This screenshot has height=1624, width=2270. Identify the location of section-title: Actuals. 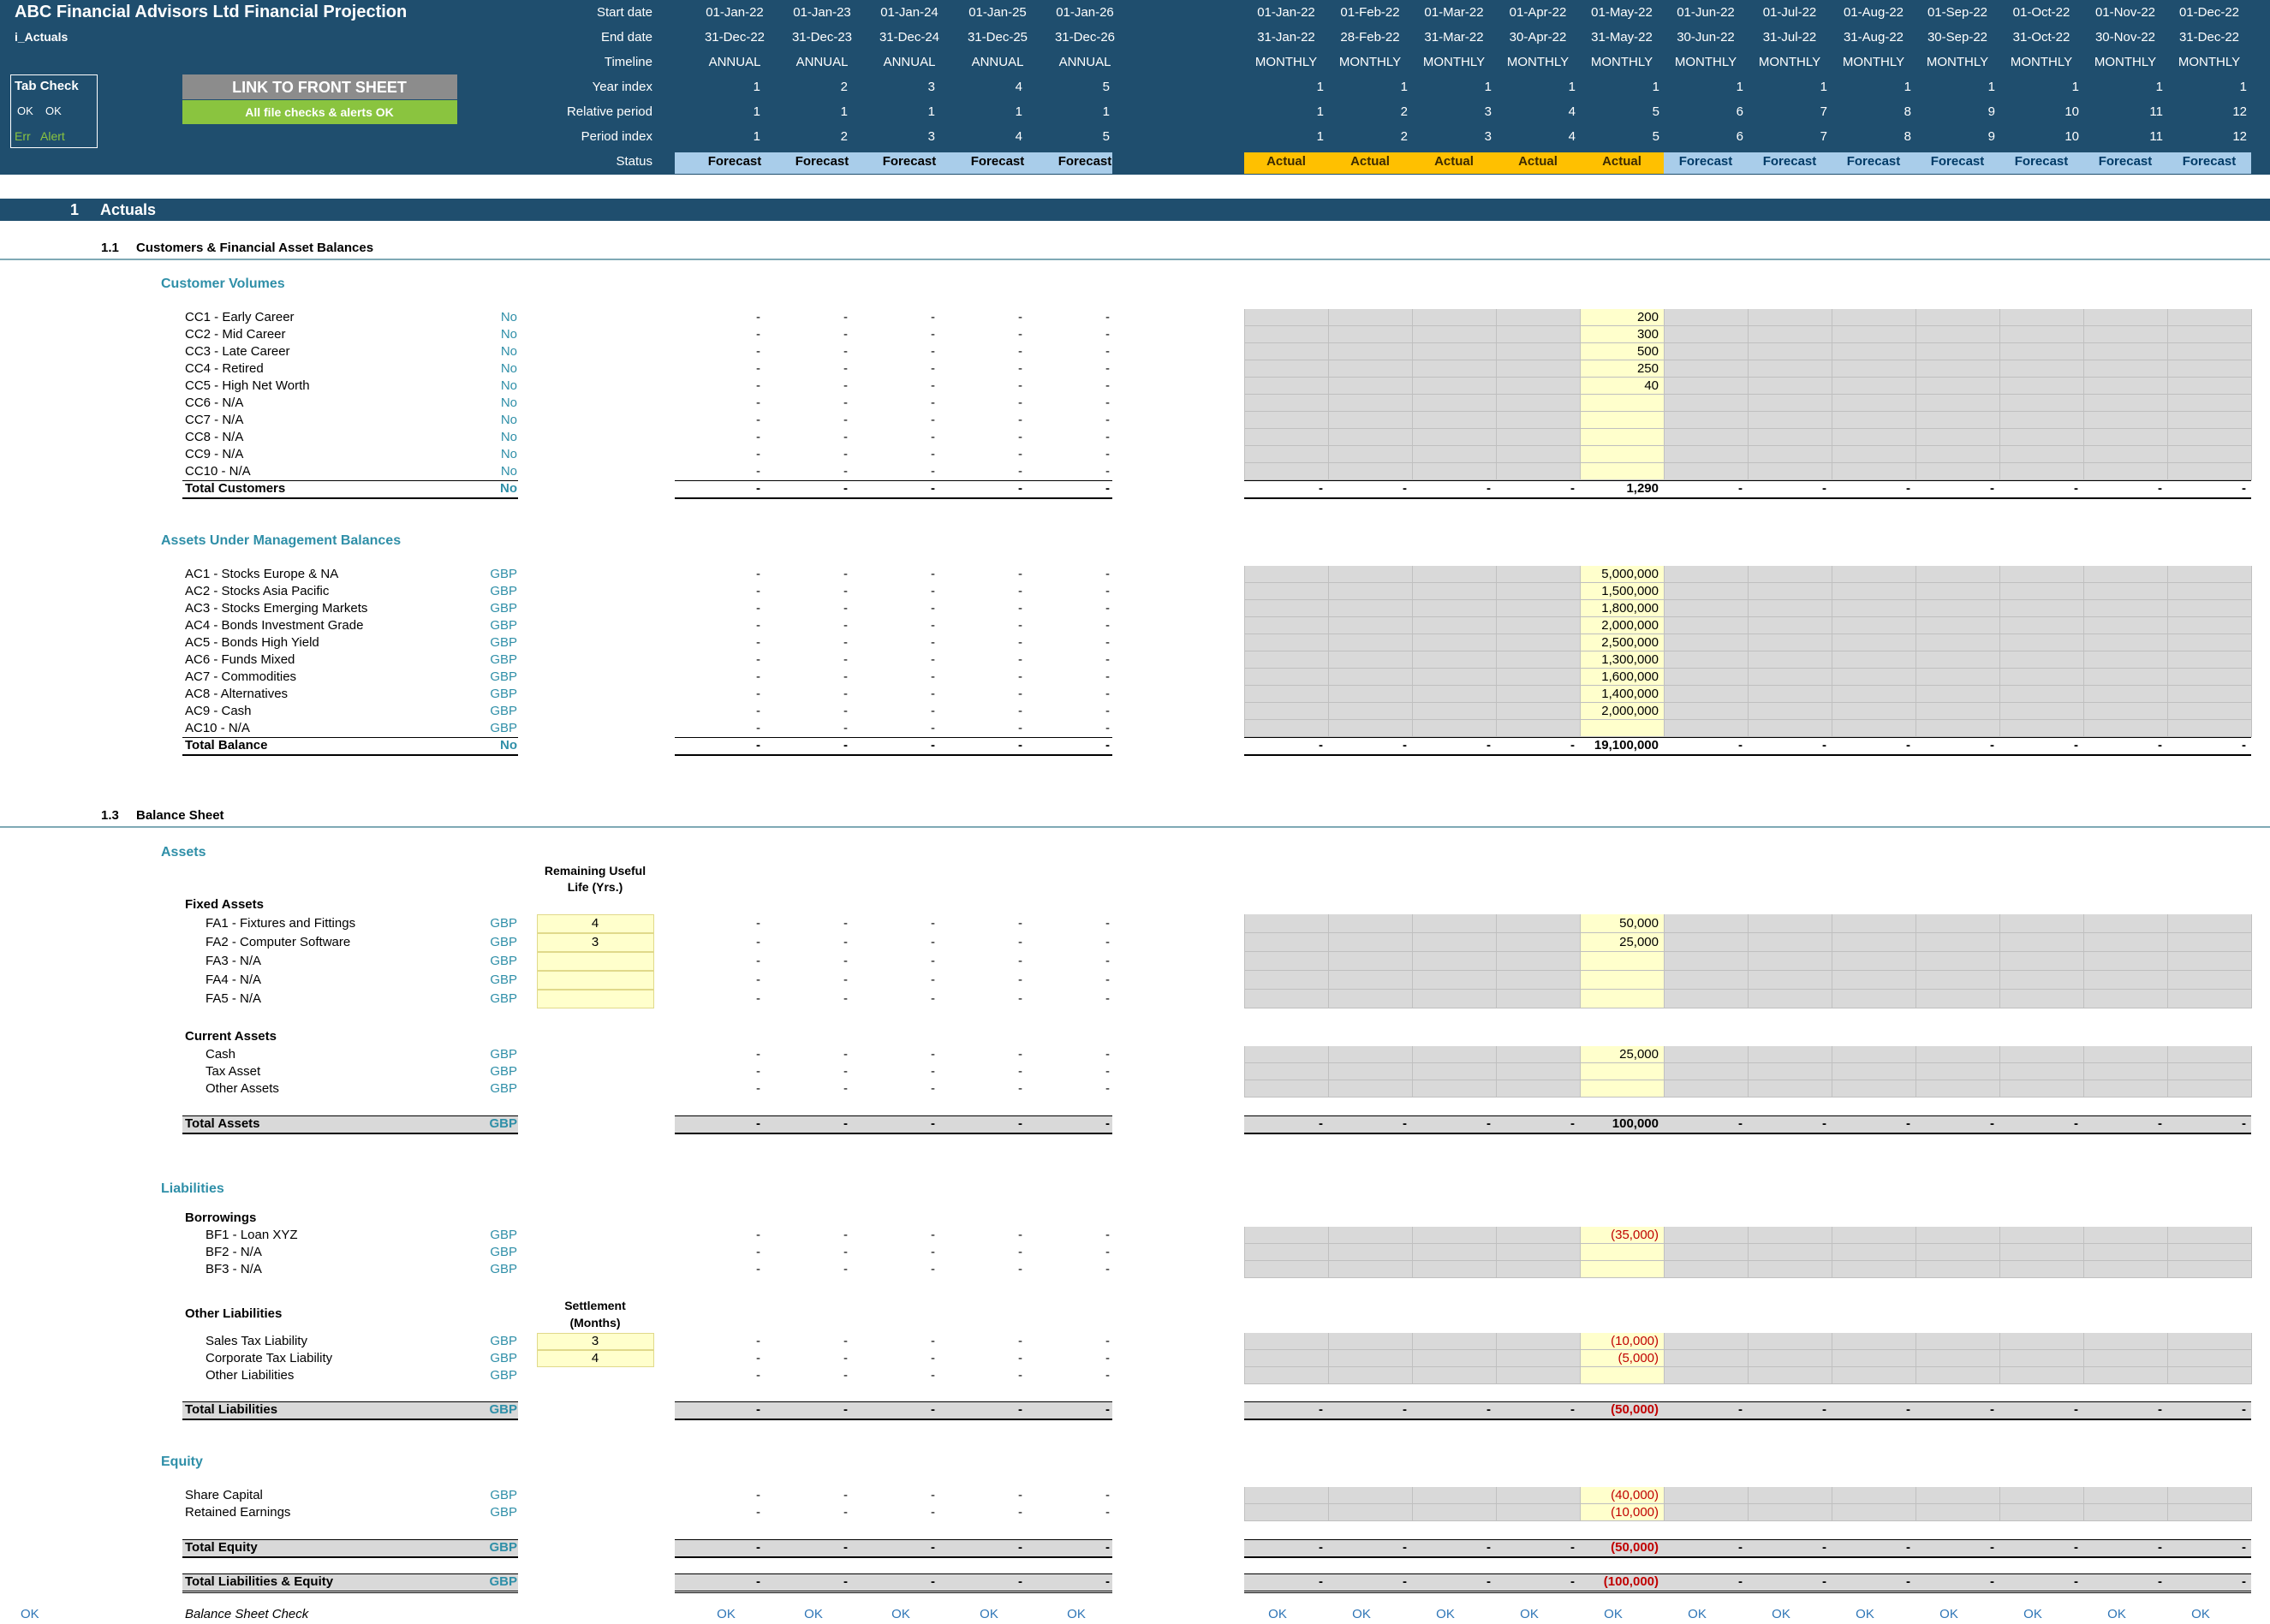
(128, 209).